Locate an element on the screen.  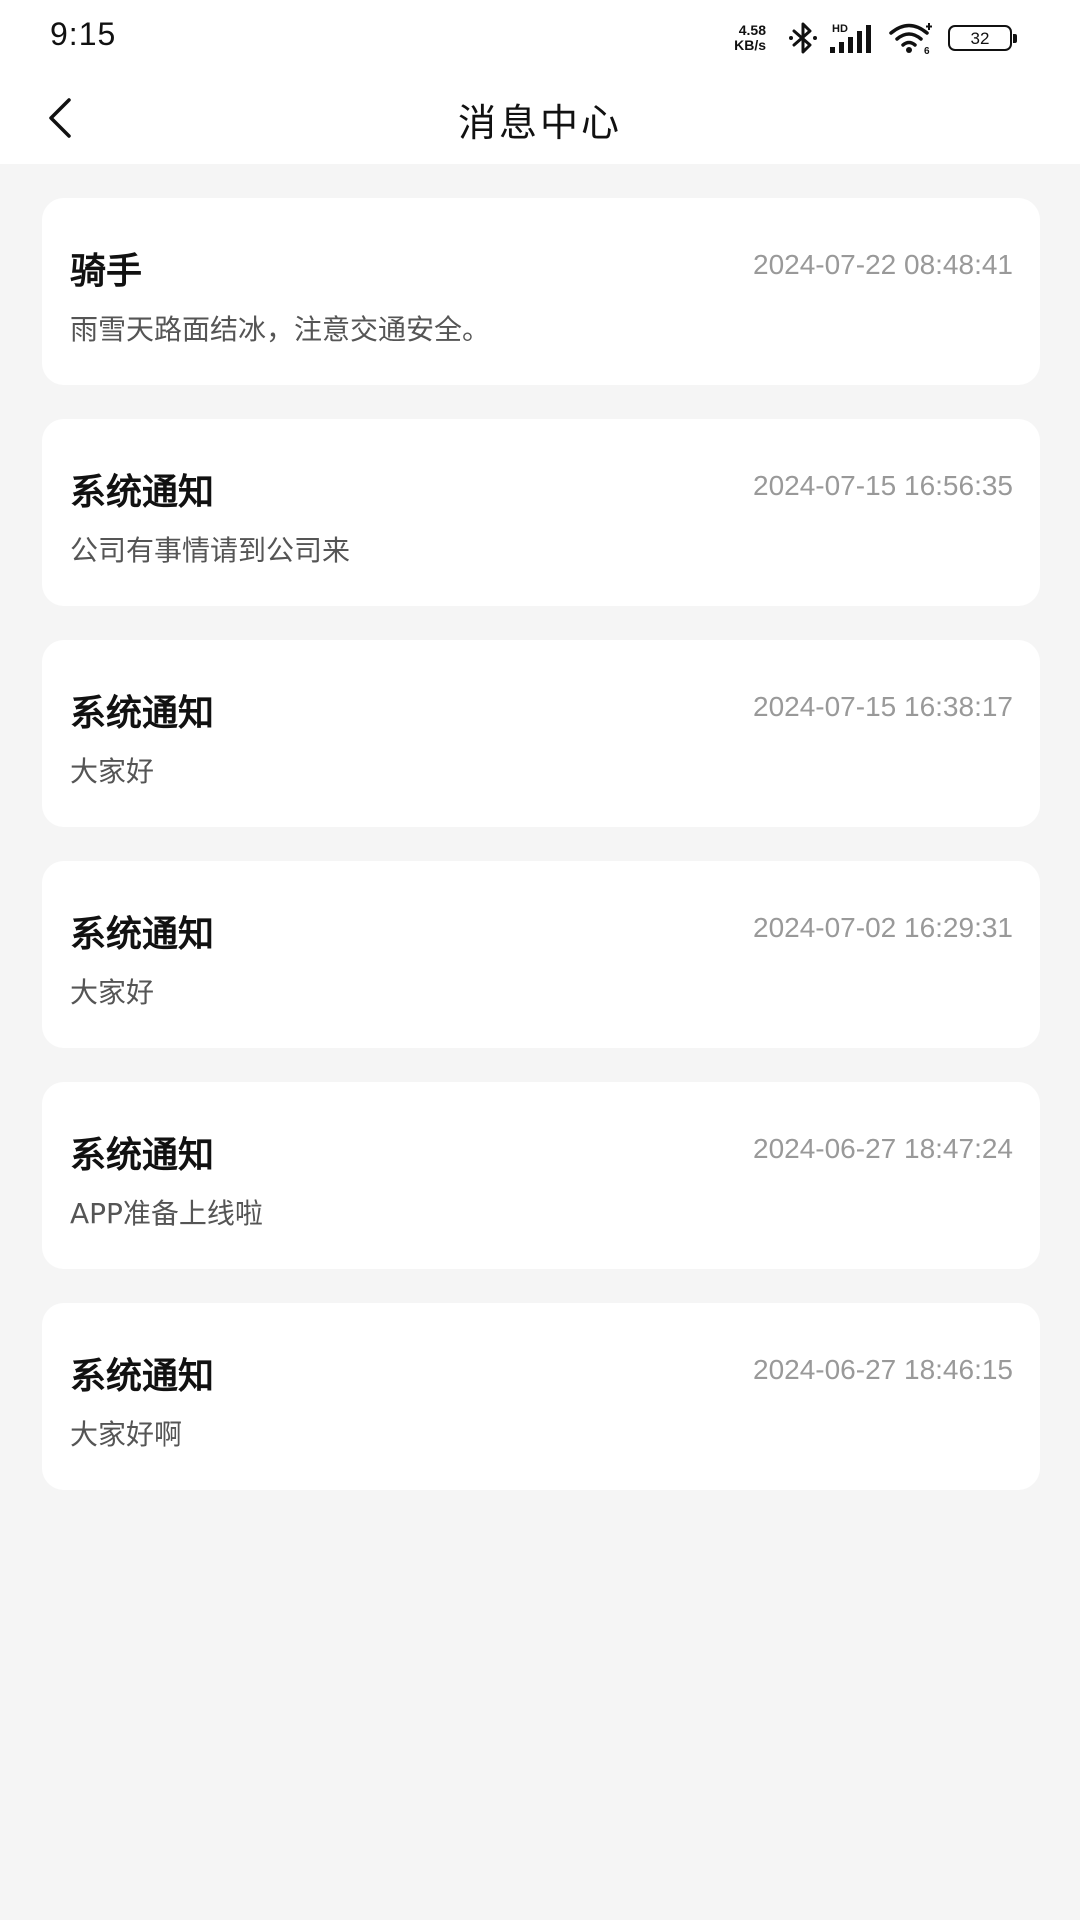
battery-level: 32 is located at coordinates (980, 38).